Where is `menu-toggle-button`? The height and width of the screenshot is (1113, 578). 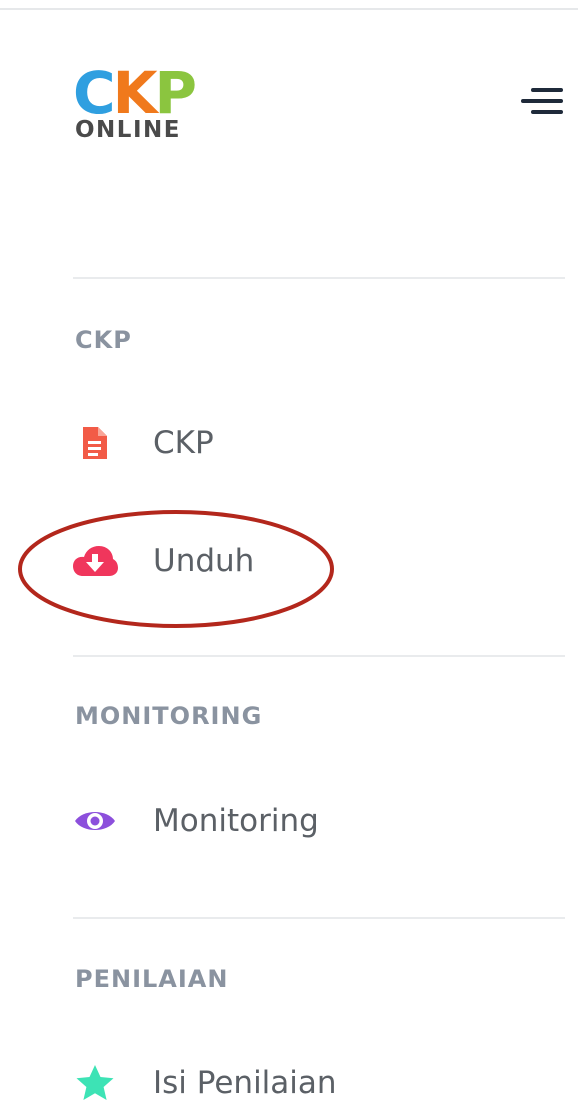 menu-toggle-button is located at coordinates (543, 102).